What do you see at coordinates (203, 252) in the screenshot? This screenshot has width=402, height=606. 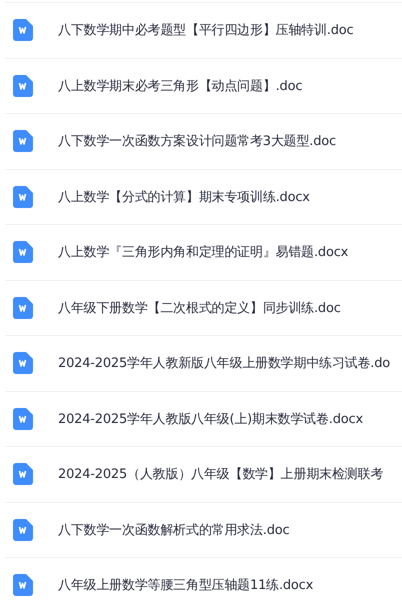 I see `file-name: 八上数学『三角形内角和定理的证明』易错题.docx` at bounding box center [203, 252].